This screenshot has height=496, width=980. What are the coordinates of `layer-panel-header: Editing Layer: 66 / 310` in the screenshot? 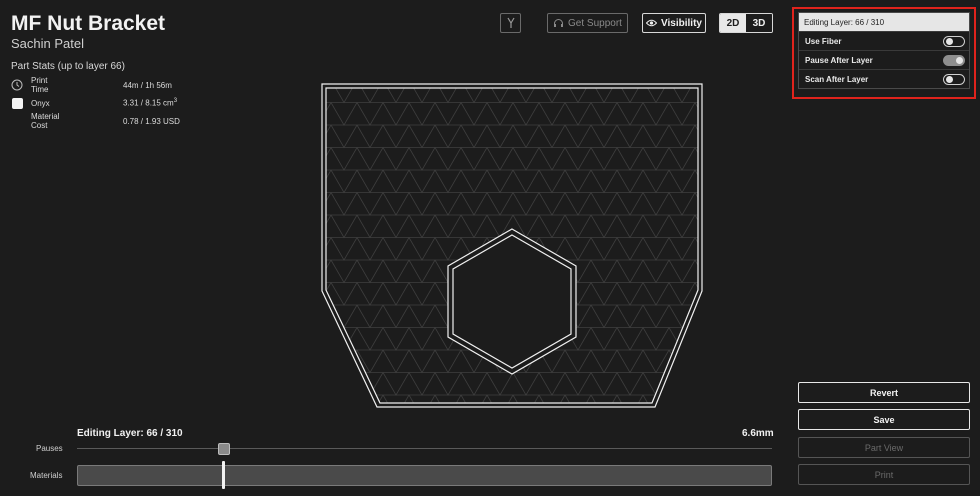 It's located at (884, 22).